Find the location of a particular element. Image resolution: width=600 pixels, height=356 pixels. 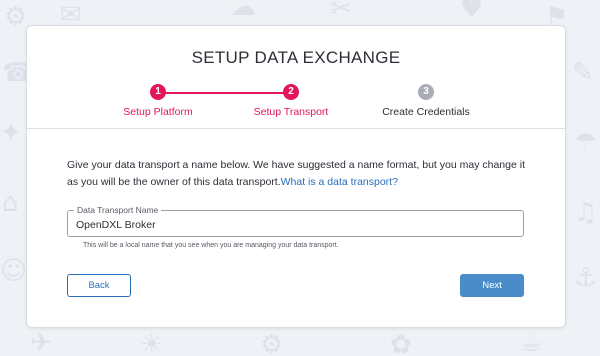

transport-name-label: Data Transport Name is located at coordinates (118, 210).